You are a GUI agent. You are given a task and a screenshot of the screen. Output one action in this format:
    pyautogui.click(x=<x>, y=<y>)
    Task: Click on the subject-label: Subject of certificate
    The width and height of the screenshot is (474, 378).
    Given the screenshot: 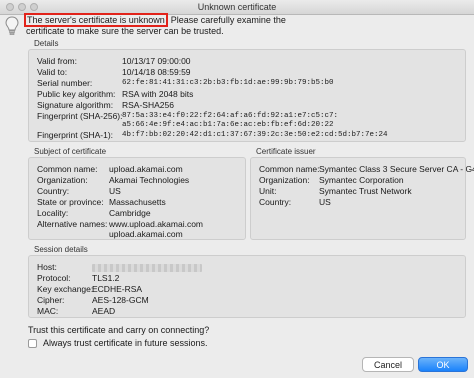 What is the action you would take?
    pyautogui.click(x=70, y=151)
    